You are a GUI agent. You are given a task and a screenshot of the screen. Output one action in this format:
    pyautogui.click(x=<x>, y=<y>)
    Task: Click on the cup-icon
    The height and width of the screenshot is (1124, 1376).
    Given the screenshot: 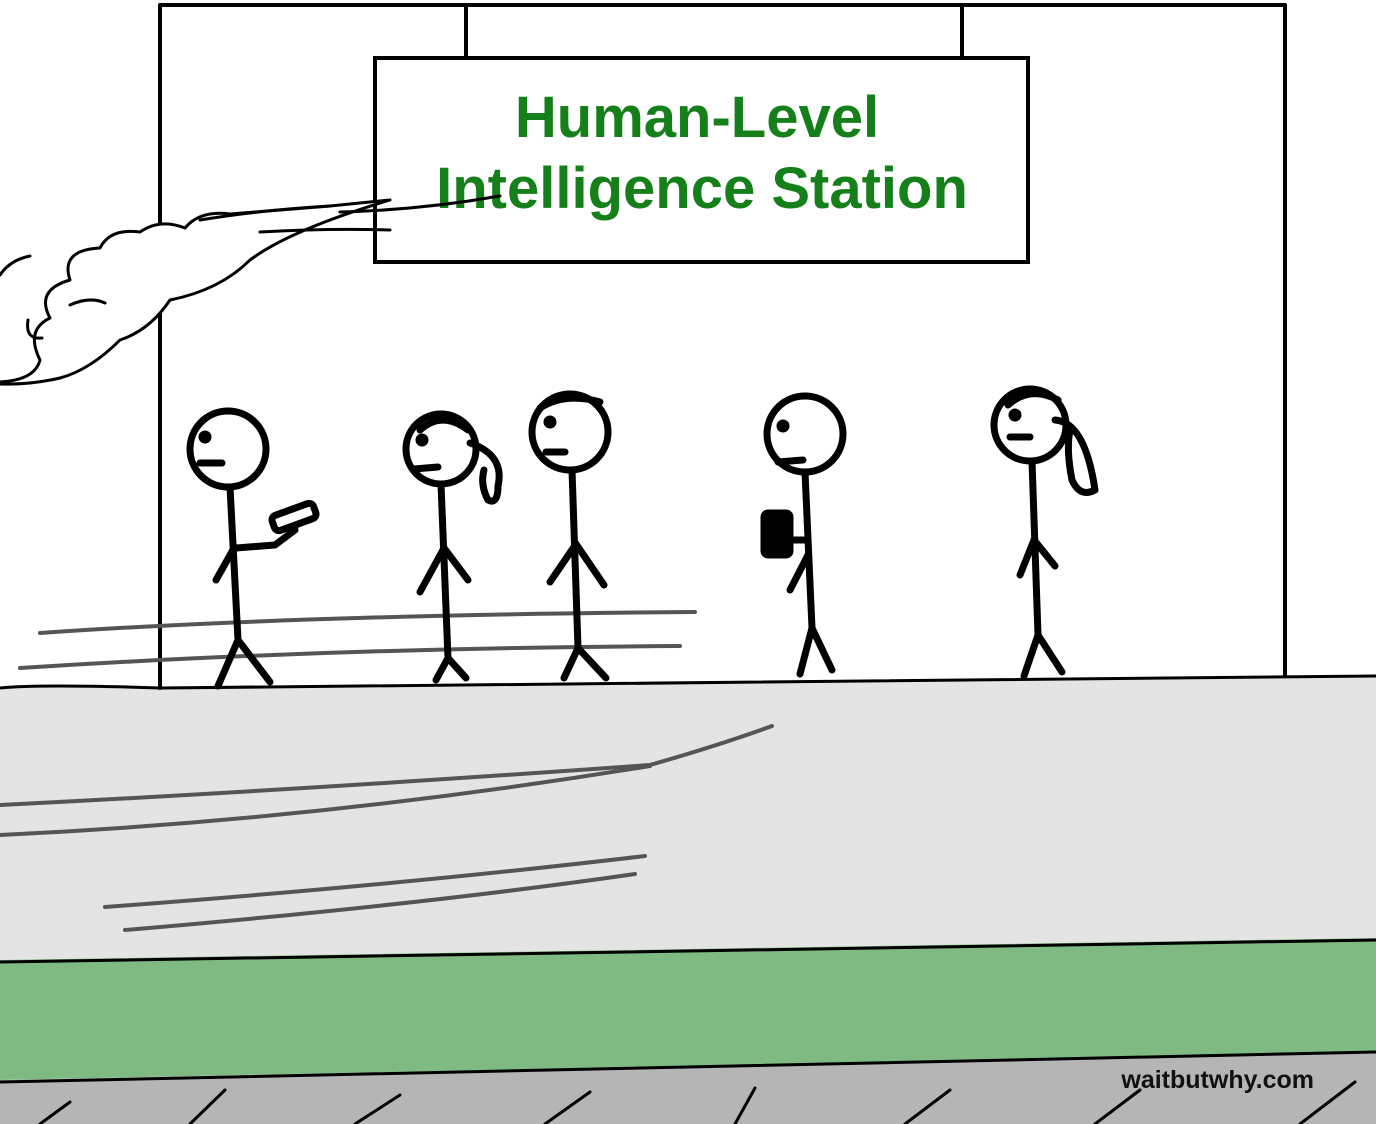 What is the action you would take?
    pyautogui.click(x=777, y=534)
    